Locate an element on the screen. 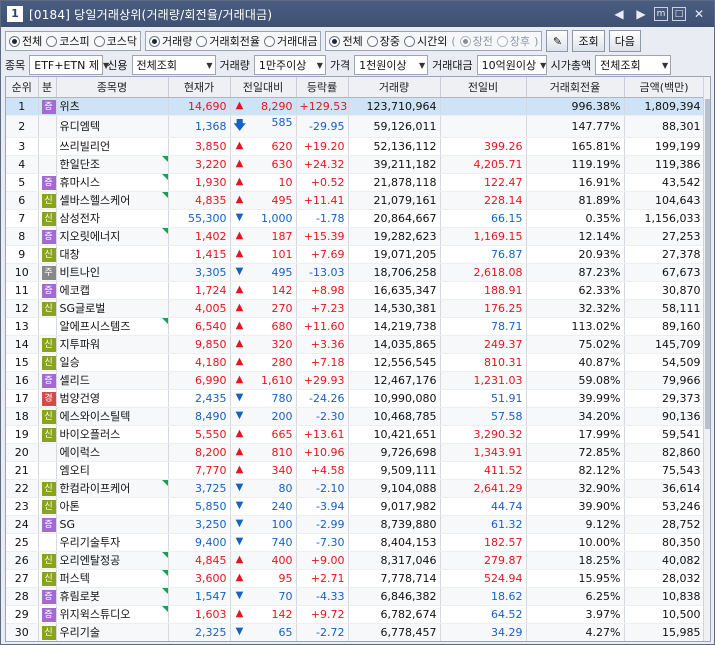 The height and width of the screenshot is (645, 715). stock-name: 한일단조 is located at coordinates (80, 164).